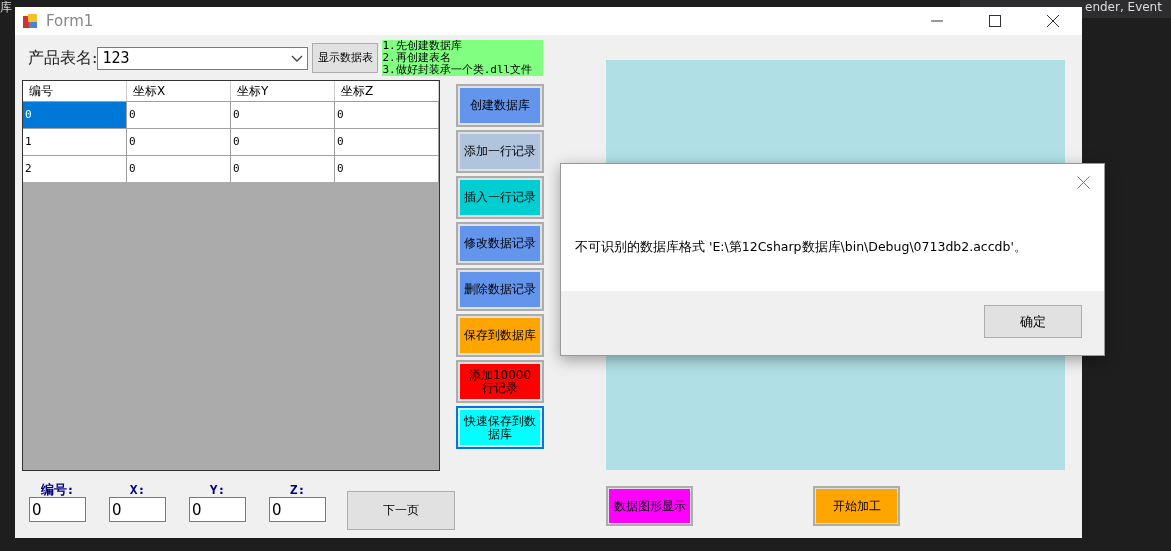 This screenshot has width=1171, height=551. What do you see at coordinates (1033, 321) in the screenshot?
I see `ok-button: 确定` at bounding box center [1033, 321].